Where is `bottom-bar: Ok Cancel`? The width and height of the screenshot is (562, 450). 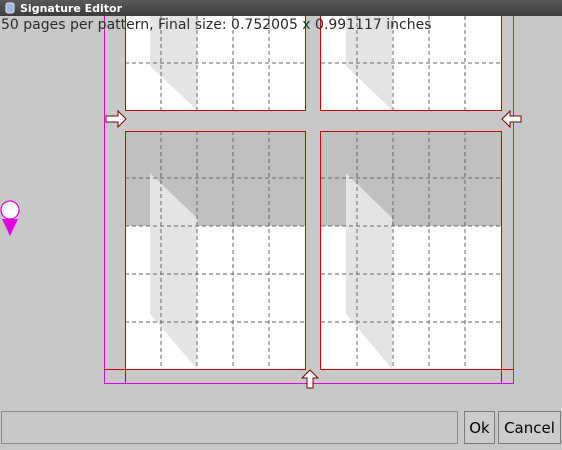 bottom-bar: Ok Cancel is located at coordinates (281, 429).